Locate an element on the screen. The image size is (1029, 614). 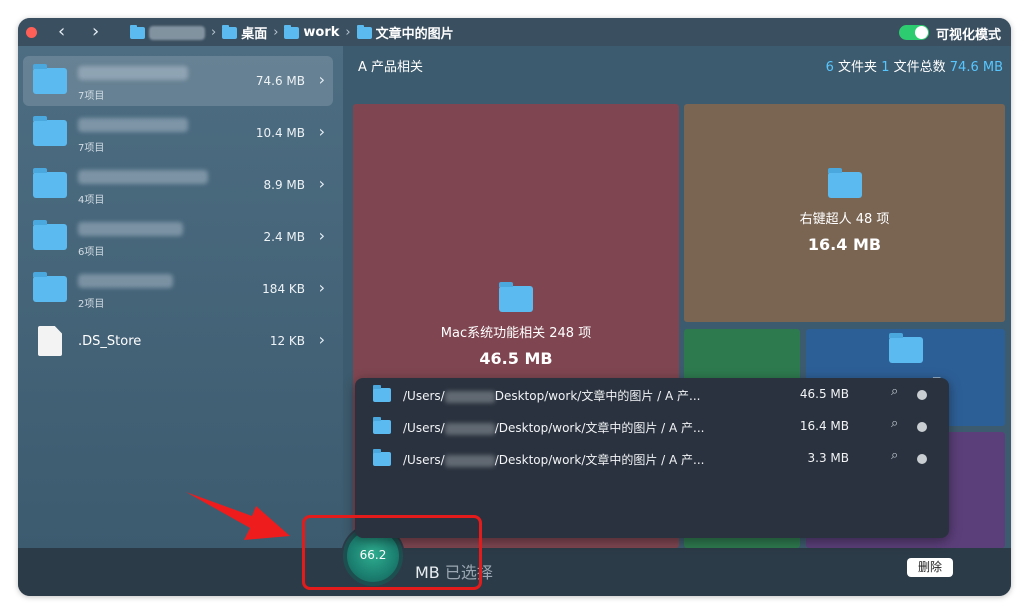
visual-mode-label: 可视化模式 is located at coordinates (968, 35).